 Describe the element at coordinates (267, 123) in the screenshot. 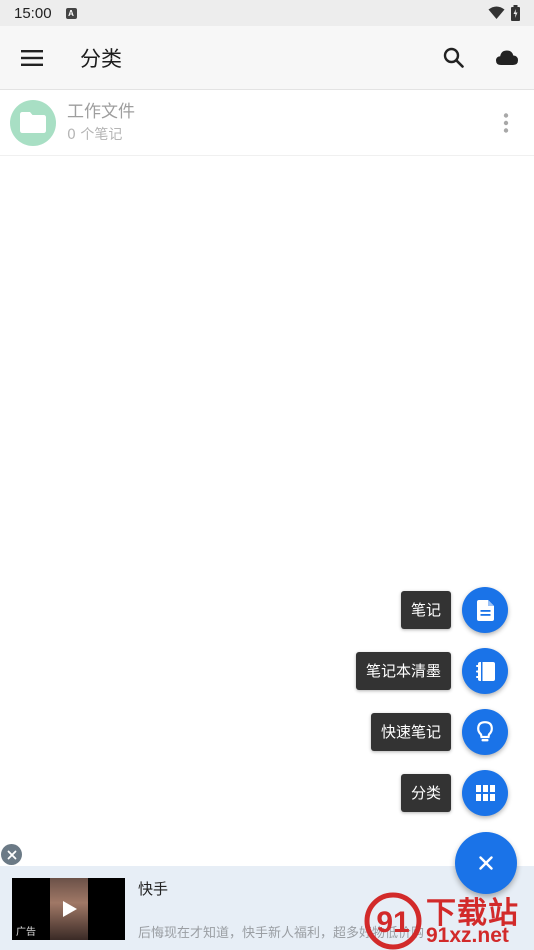

I see `list-item-category: 工作文件 0 个笔记` at that location.